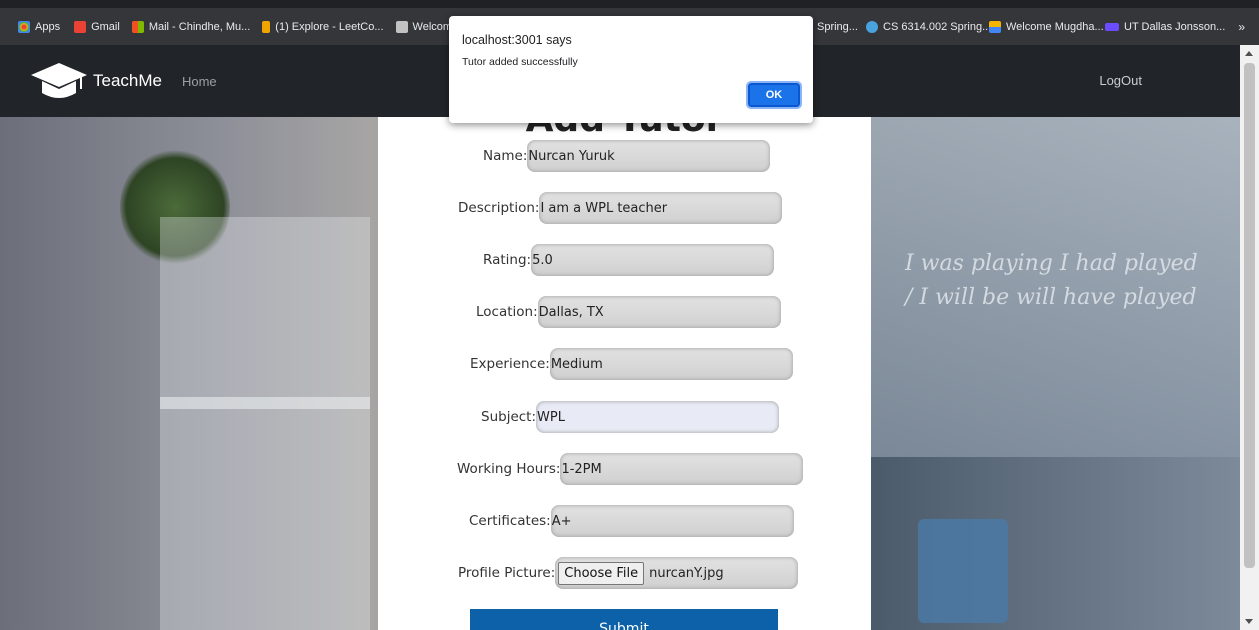  I want to click on profile-picture-row: Profile Picture: Choose File nurcanY.jpg, so click(624, 573).